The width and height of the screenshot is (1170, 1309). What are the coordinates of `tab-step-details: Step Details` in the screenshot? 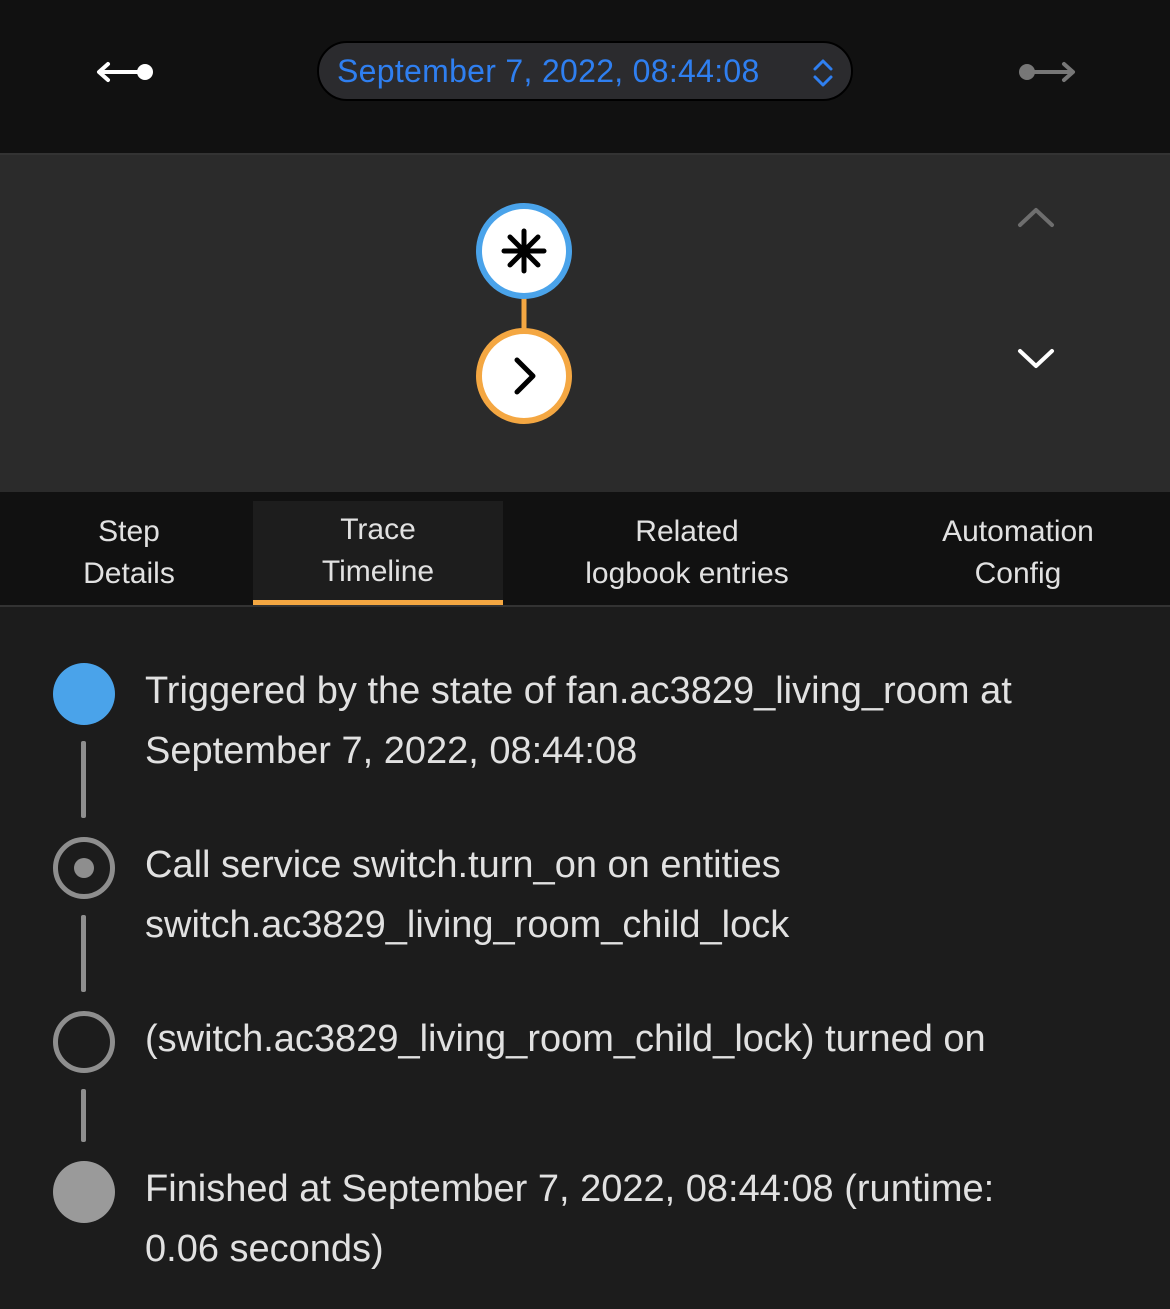 It's located at (129, 553).